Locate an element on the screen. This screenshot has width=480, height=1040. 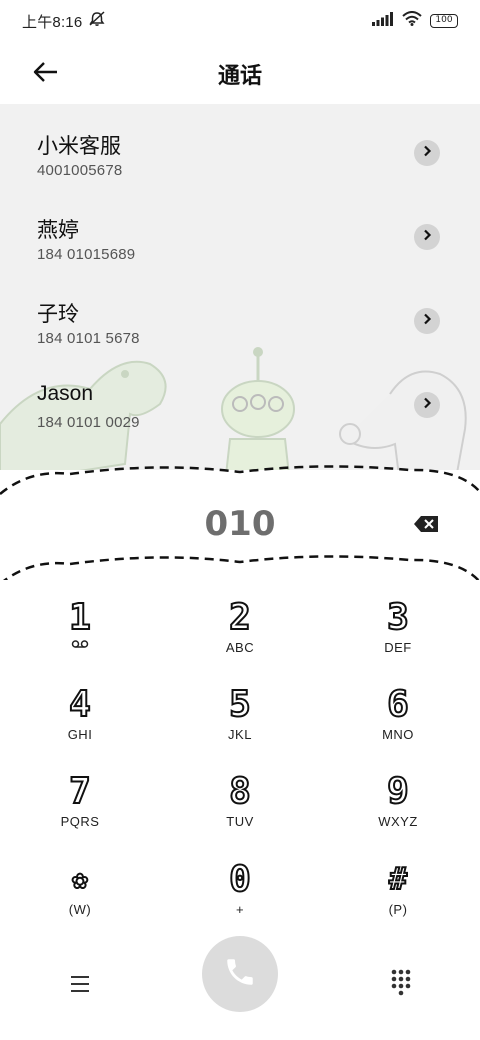
status-right: 100 is located at coordinates (415, 21).